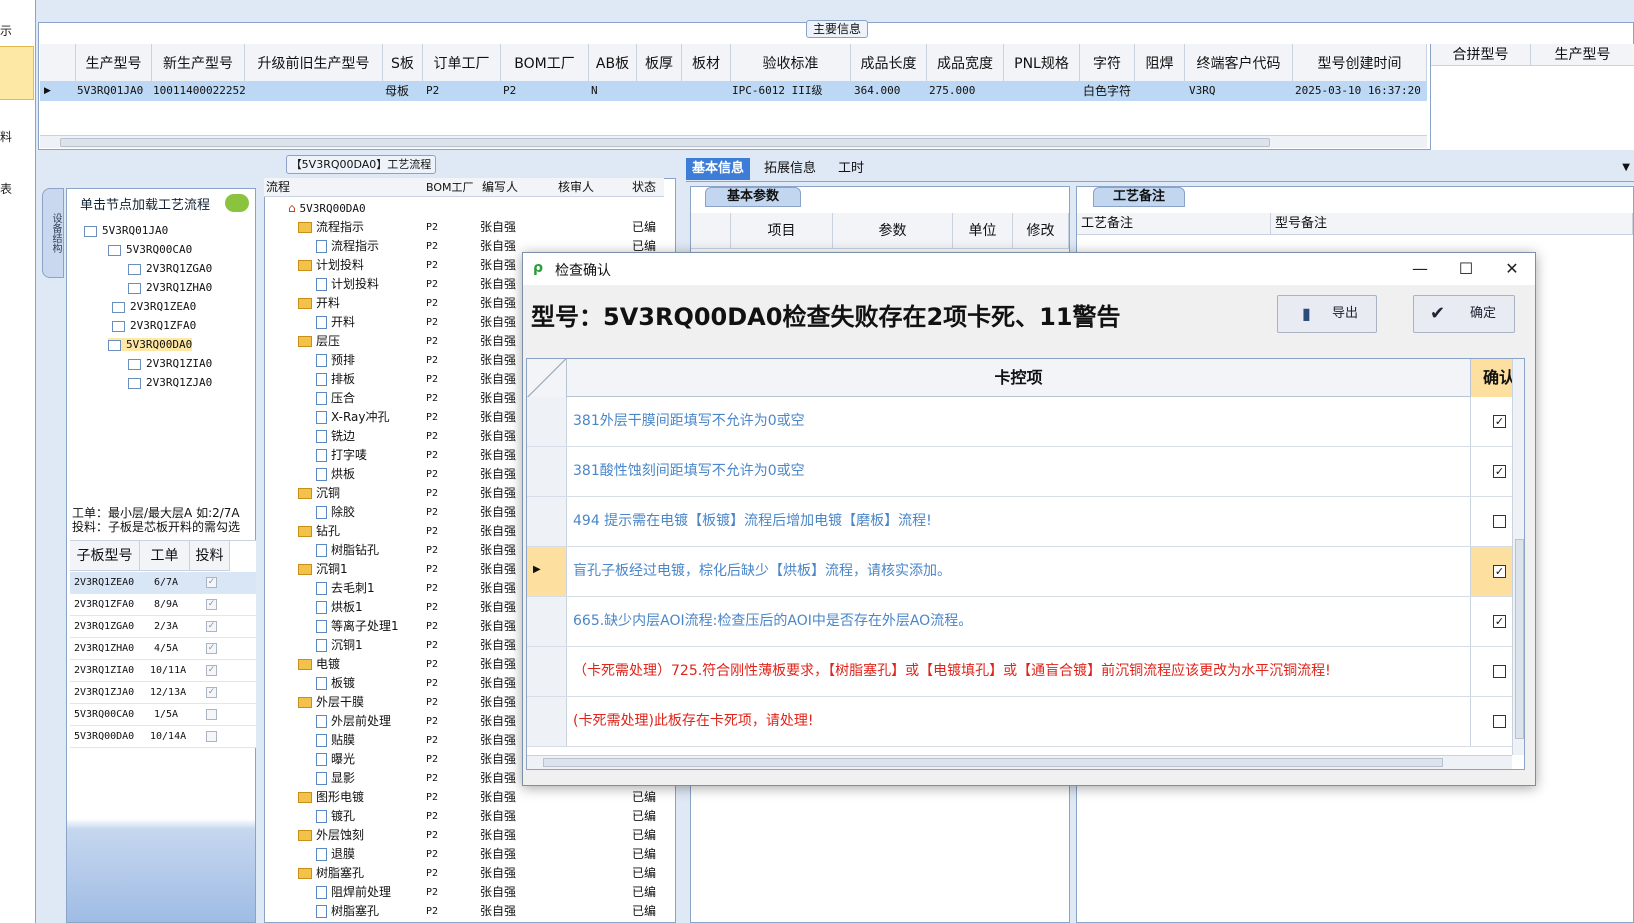  Describe the element at coordinates (403, 64) in the screenshot. I see `col-header: S板` at that location.